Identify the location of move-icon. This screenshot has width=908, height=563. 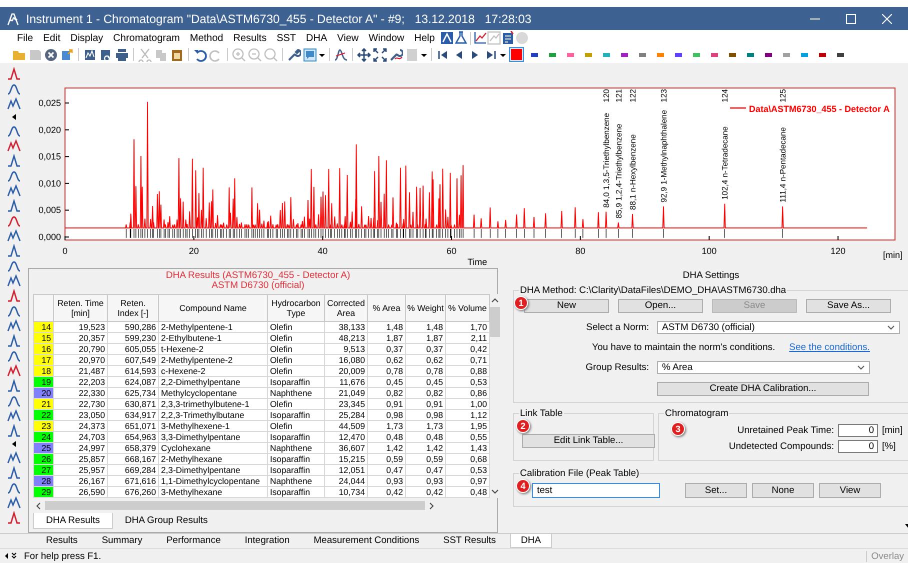
(364, 55).